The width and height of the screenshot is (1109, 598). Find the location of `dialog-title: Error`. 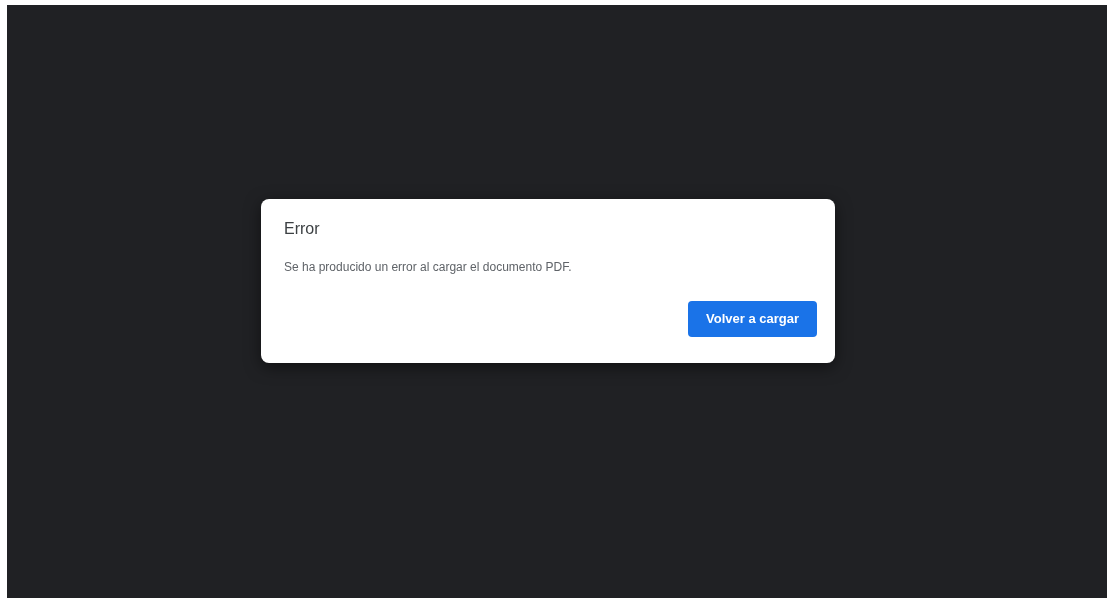

dialog-title: Error is located at coordinates (302, 229).